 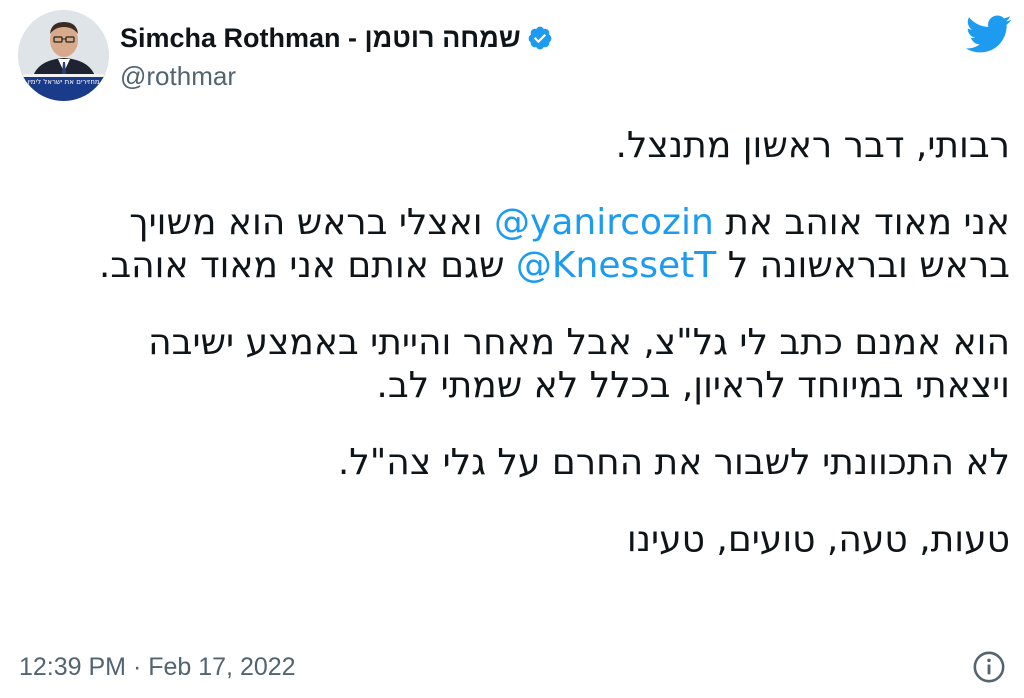 What do you see at coordinates (63, 82) in the screenshot?
I see `avatar-banner-text: מחזירים את ישראל לימין` at bounding box center [63, 82].